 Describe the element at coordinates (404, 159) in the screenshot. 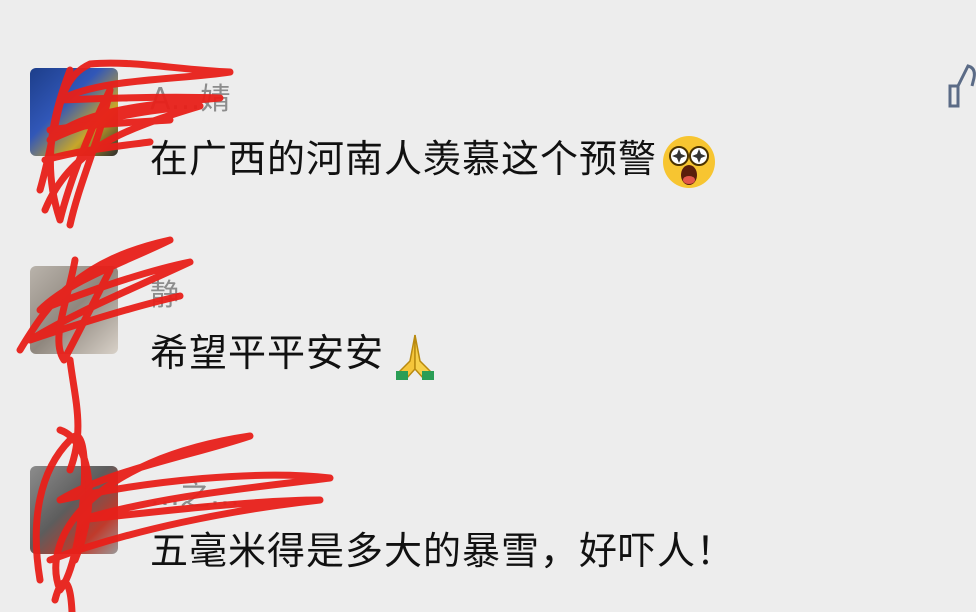

I see `comment-text-content: 在广西的河南人羡慕这个预警` at that location.